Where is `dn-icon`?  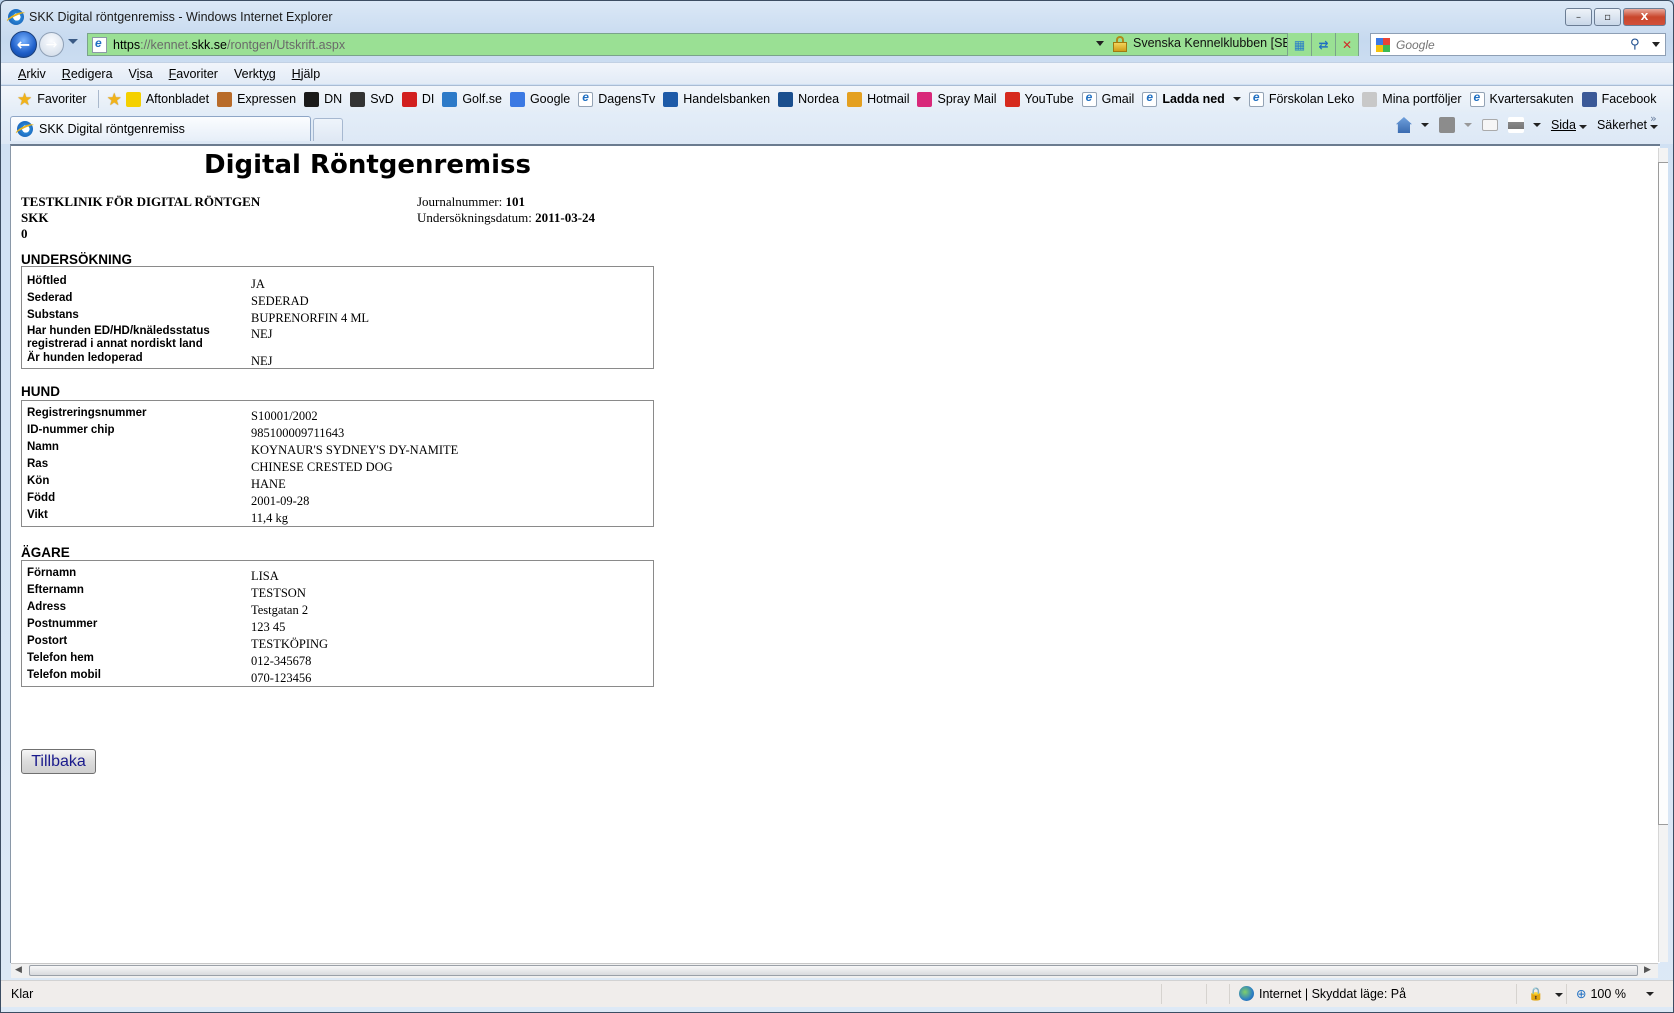
dn-icon is located at coordinates (312, 99).